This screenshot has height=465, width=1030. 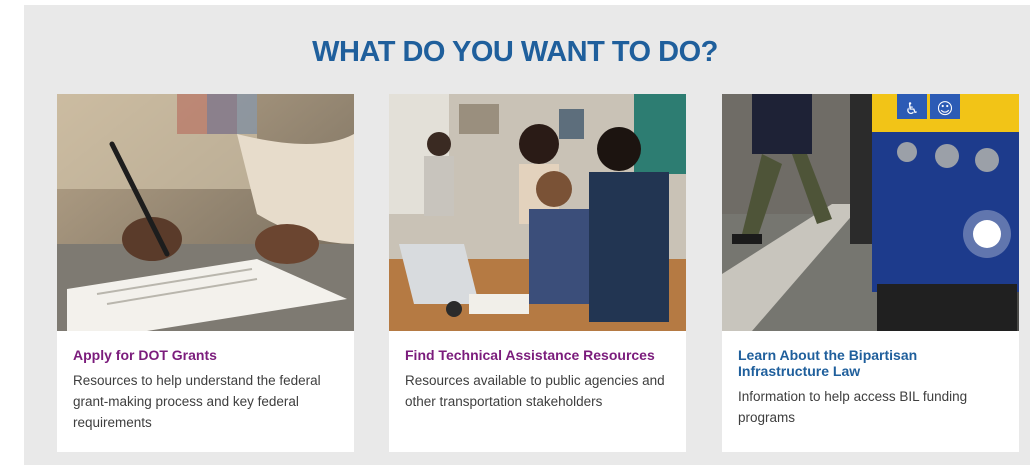 I want to click on section-heading: WHAT DO YOU WANT TO DO?, so click(x=515, y=52).